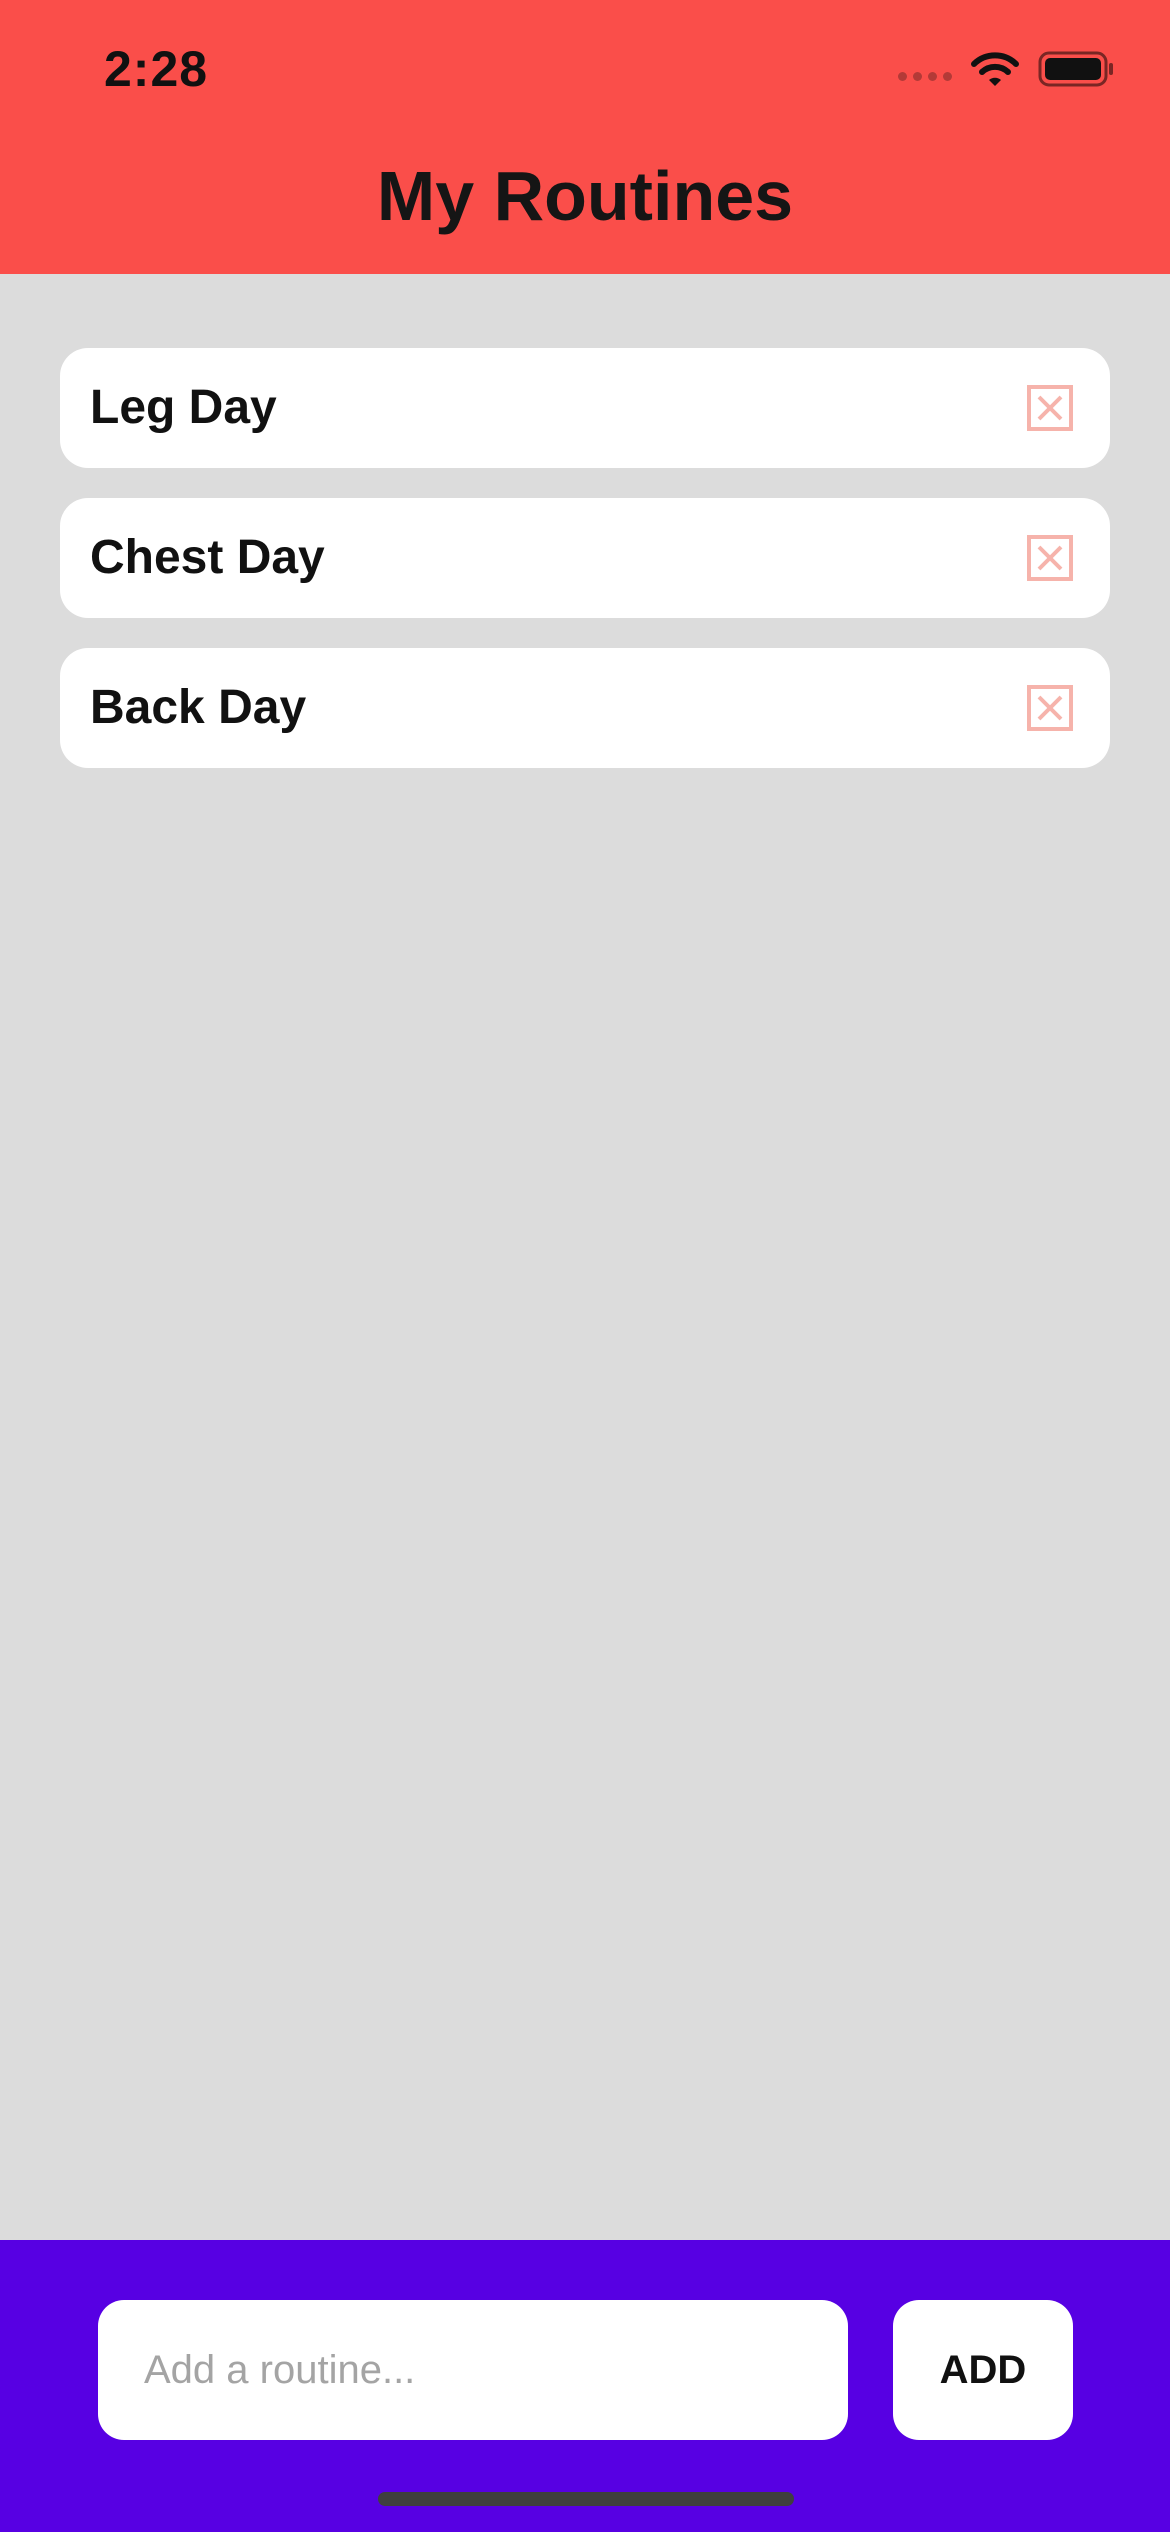 This screenshot has height=2532, width=1170. Describe the element at coordinates (586, 2499) in the screenshot. I see `home-indicator` at that location.